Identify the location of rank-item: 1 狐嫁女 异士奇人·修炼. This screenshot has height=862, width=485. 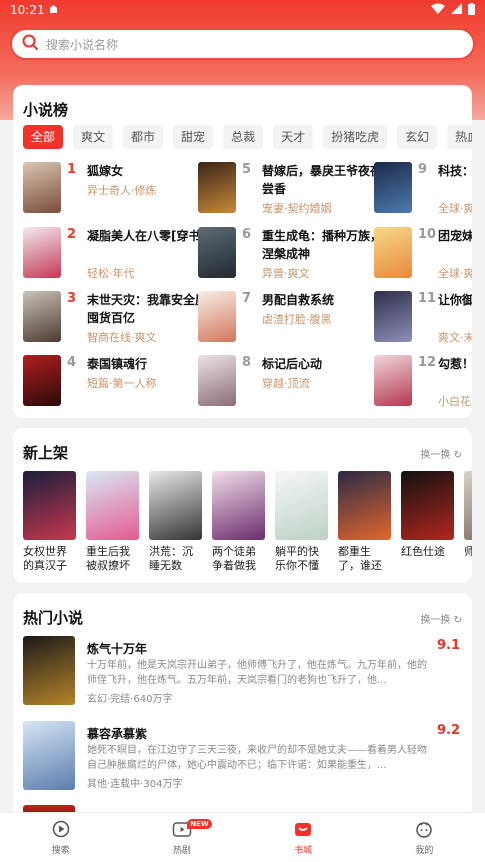
(123, 190).